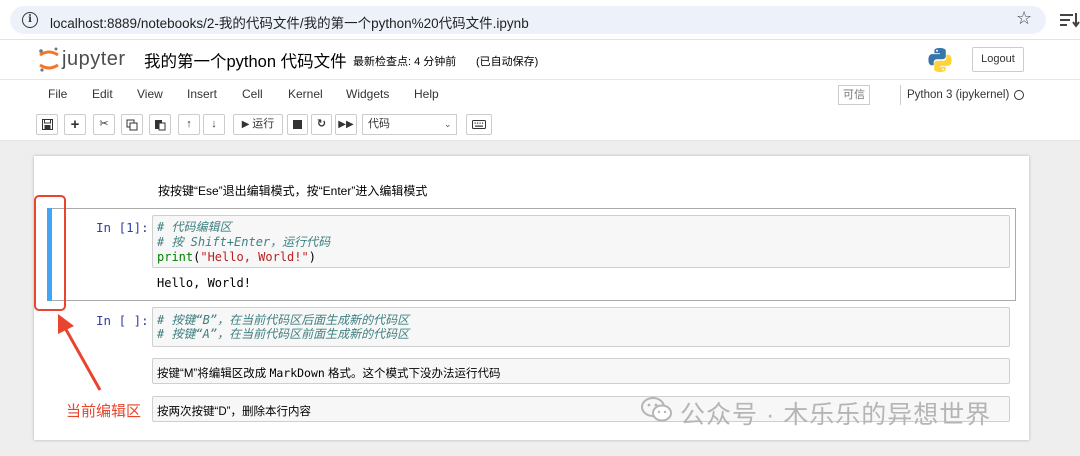 Image resolution: width=1080 pixels, height=456 pixels. I want to click on cell-text: 按键“M”将编辑区改成 MarkDown 格式。这个模式下没办法运行代码, so click(329, 373).